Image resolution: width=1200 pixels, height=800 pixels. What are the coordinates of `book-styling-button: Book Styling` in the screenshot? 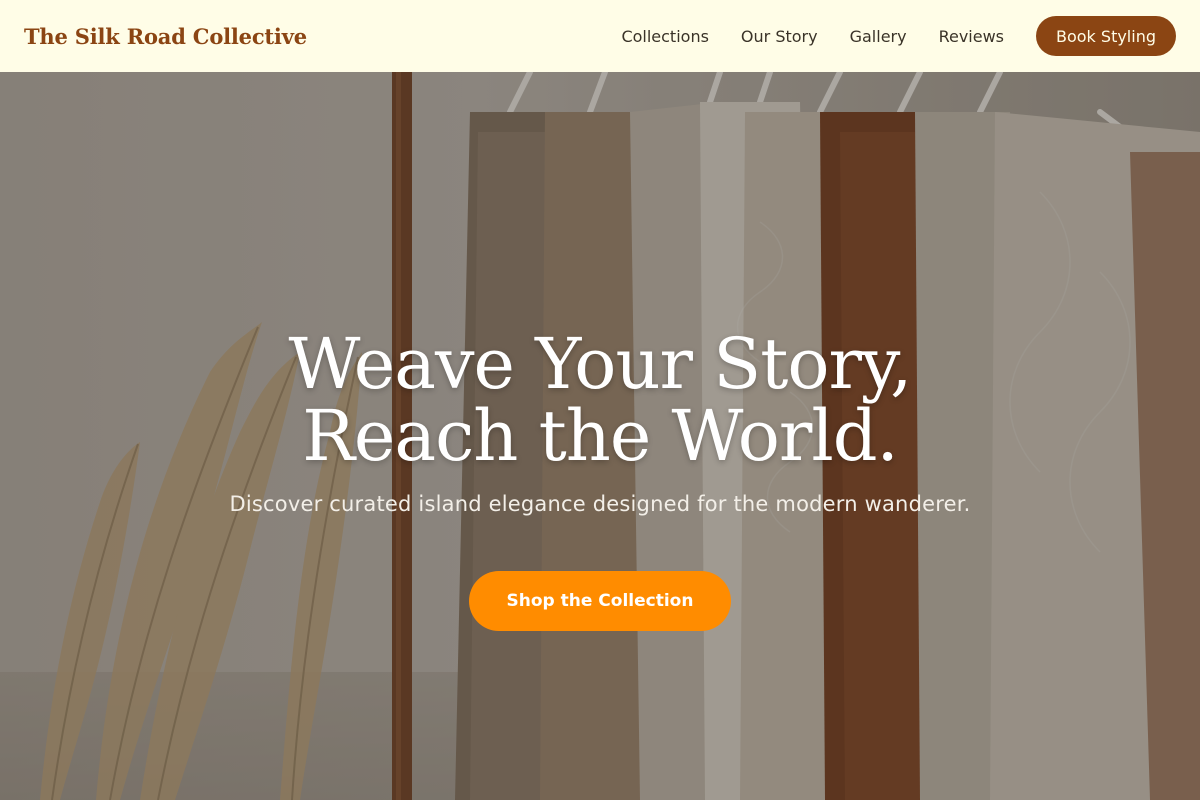 It's located at (1106, 36).